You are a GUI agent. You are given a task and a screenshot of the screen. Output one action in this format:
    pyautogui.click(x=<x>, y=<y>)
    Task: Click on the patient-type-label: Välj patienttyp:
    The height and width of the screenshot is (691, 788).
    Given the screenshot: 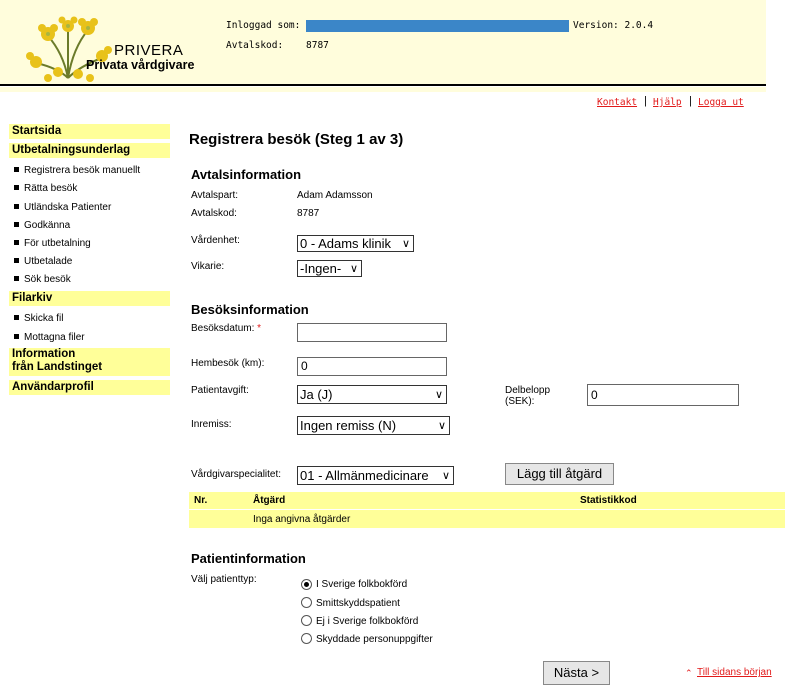 What is the action you would take?
    pyautogui.click(x=224, y=579)
    